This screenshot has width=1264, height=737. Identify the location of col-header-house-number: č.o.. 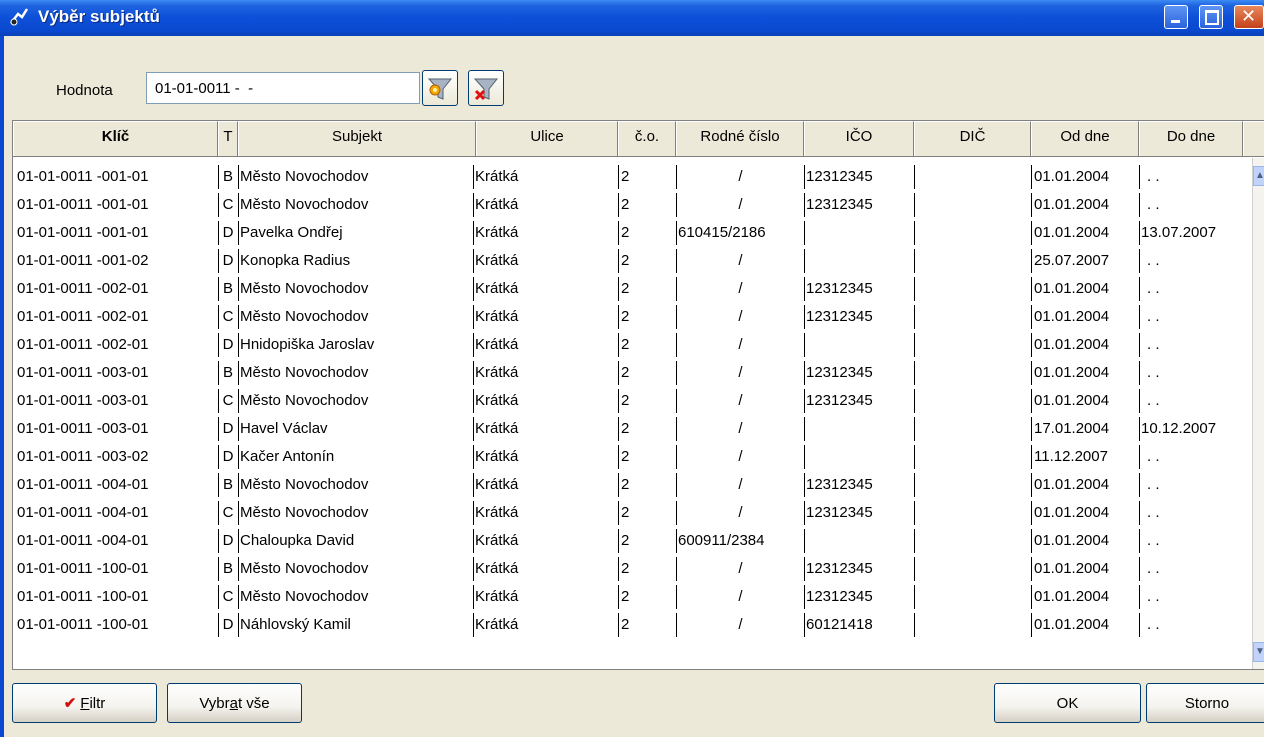
(647, 138).